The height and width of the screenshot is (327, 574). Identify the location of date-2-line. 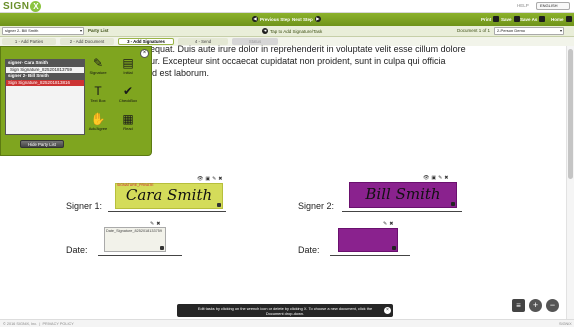
(370, 255).